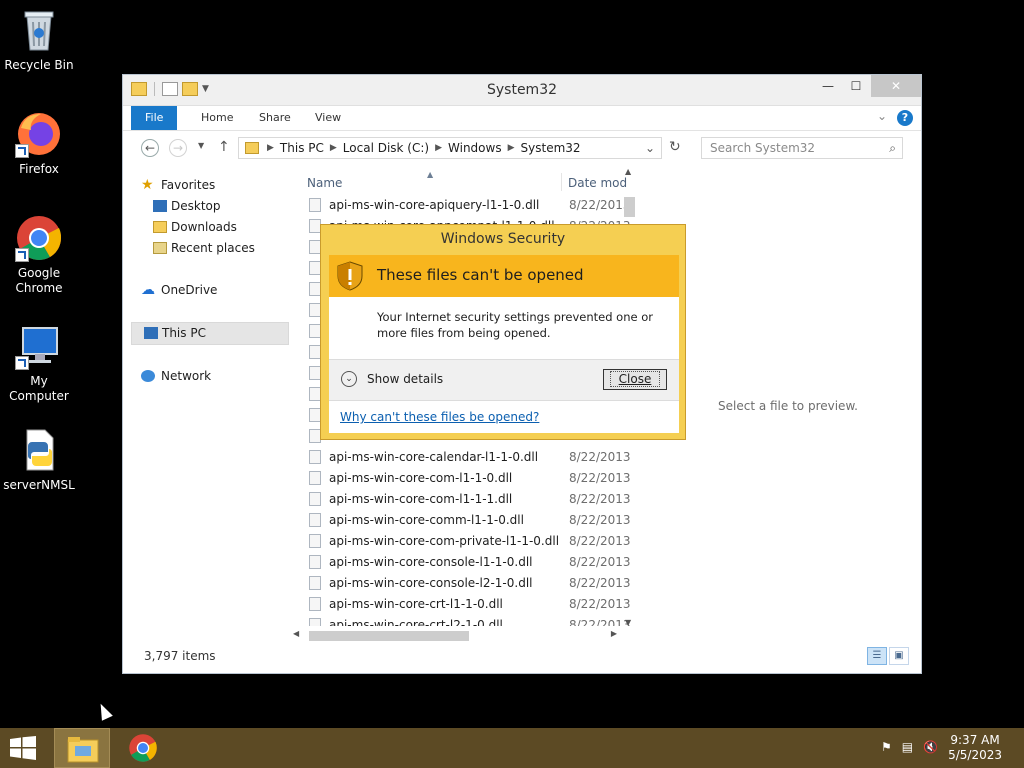 The image size is (1024, 768). I want to click on ribbon: File Home Share View ⌄ ?, so click(522, 118).